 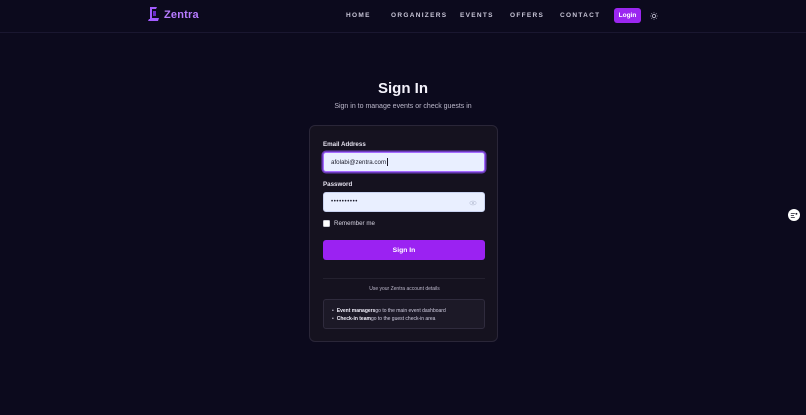 I want to click on remember-label: Remember me, so click(x=354, y=223).